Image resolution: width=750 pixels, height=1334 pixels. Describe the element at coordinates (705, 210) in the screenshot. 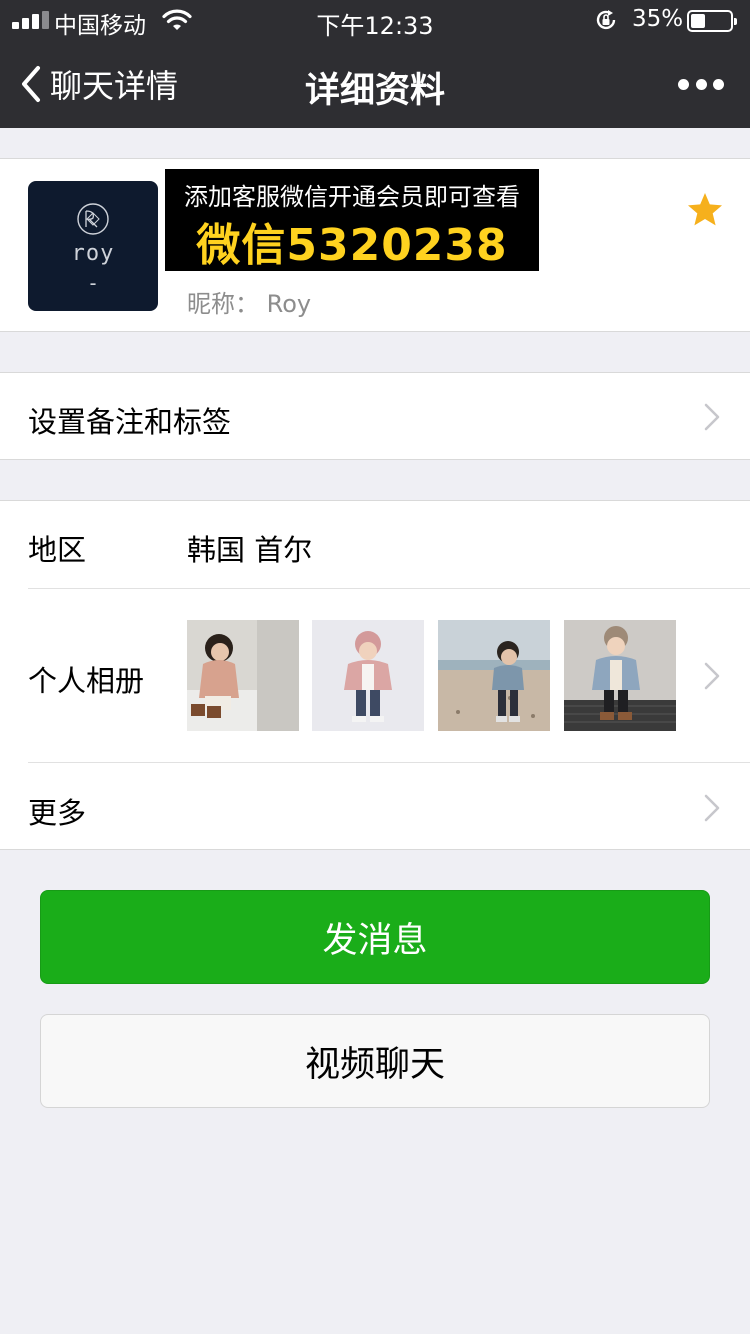

I see `star-icon` at that location.